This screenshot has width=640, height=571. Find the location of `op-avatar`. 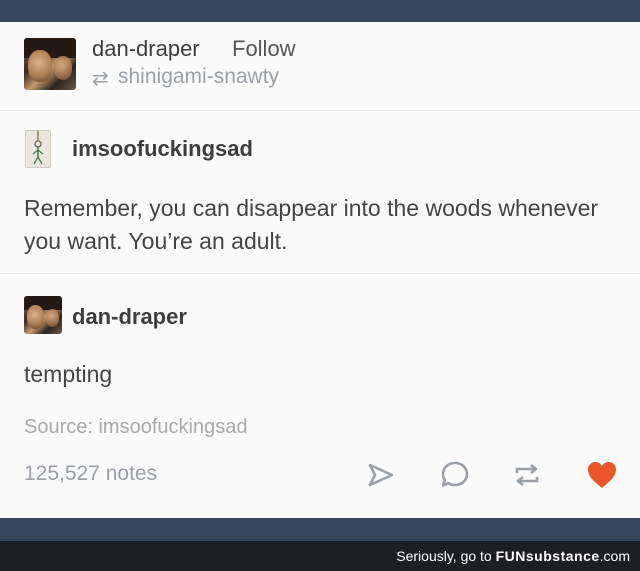

op-avatar is located at coordinates (38, 149).